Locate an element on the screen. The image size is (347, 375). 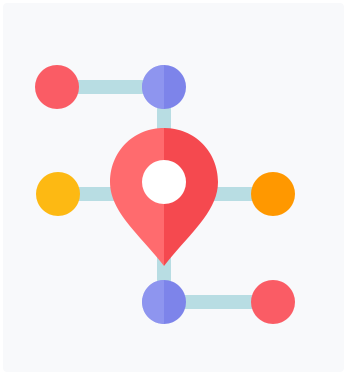
node-middle-left is located at coordinates (58, 194).